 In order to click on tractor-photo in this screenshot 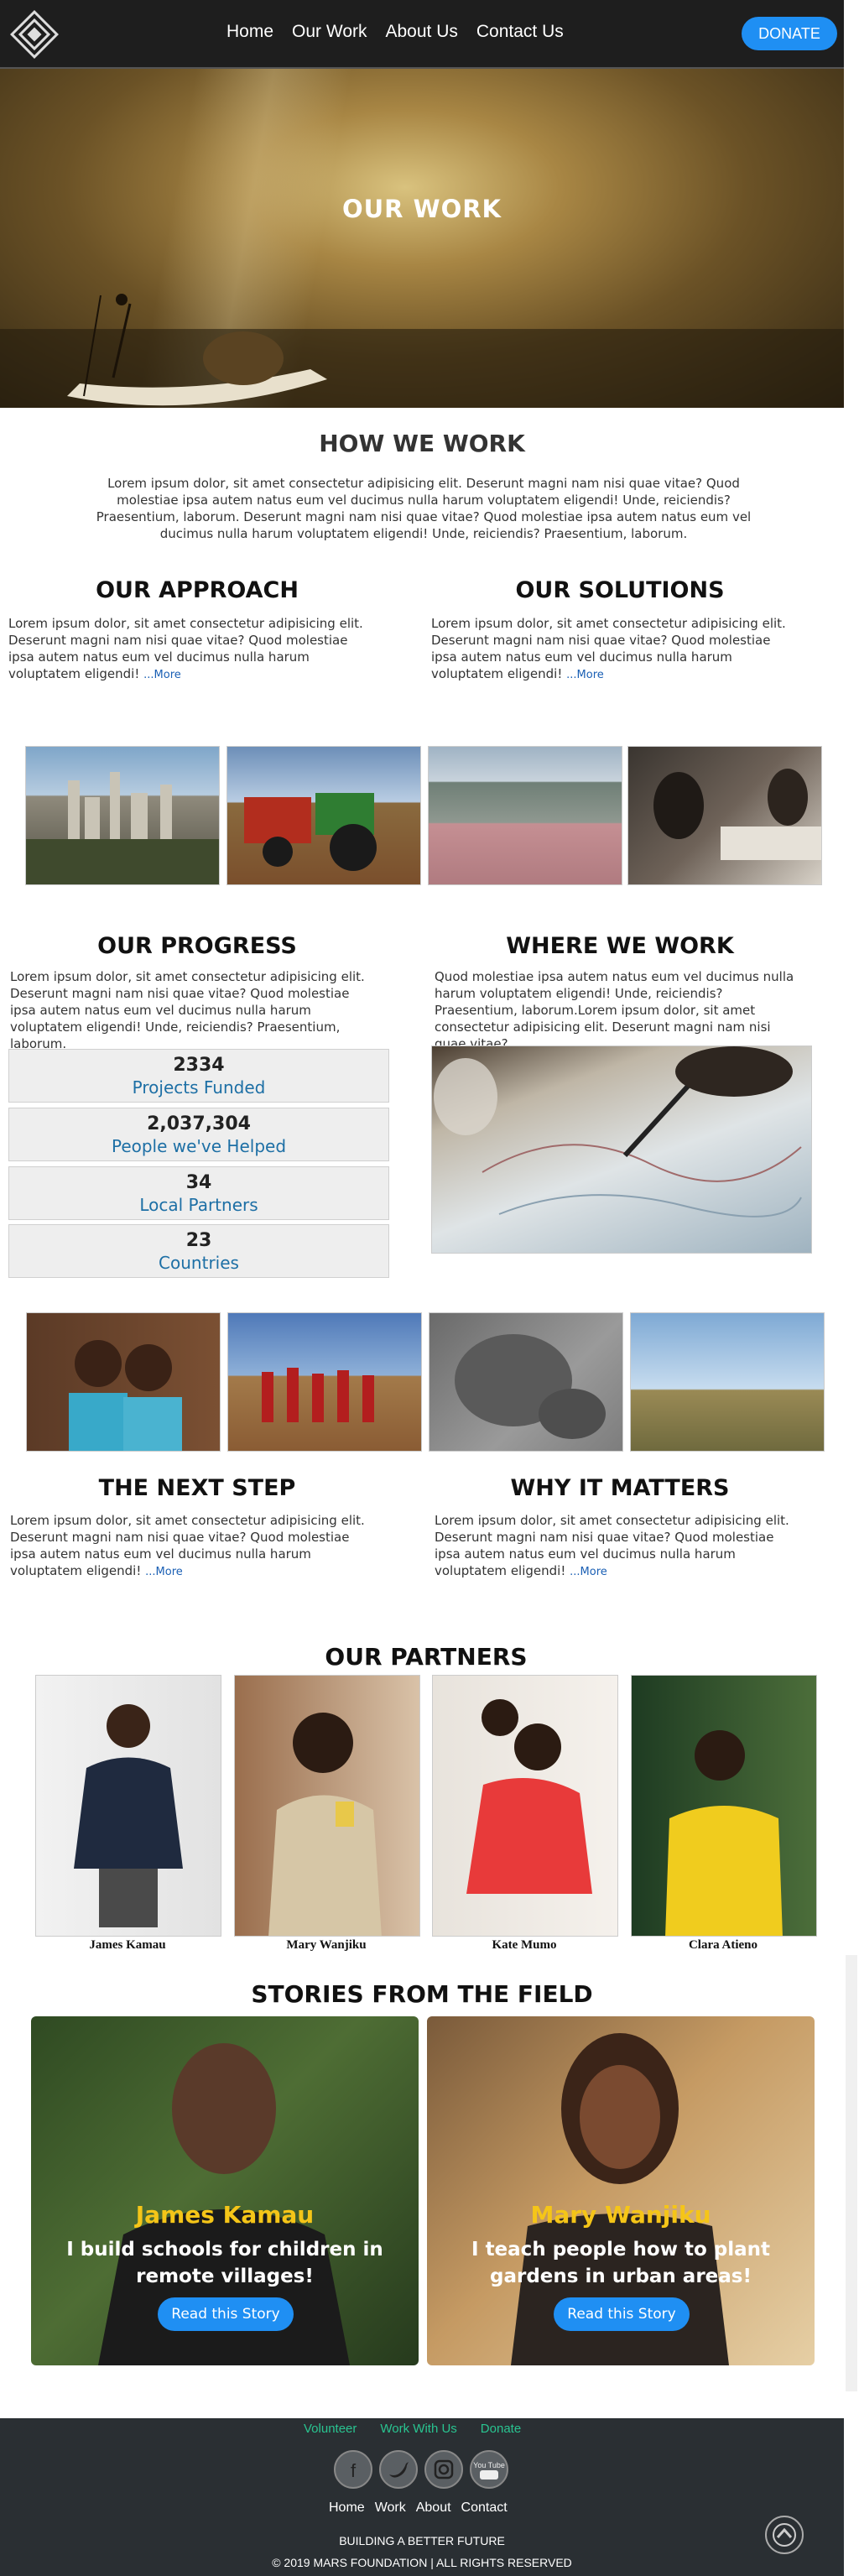, I will do `click(323, 815)`.